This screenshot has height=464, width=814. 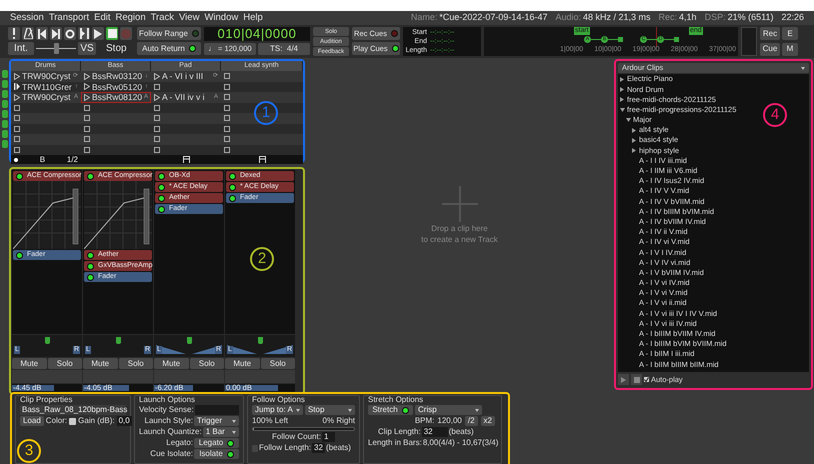 What do you see at coordinates (32, 421) in the screenshot?
I see `load-button: Load` at bounding box center [32, 421].